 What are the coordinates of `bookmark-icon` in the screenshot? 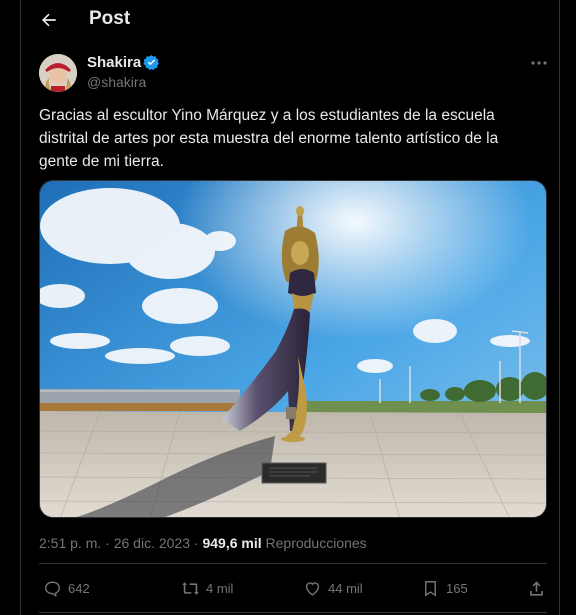 It's located at (430, 588).